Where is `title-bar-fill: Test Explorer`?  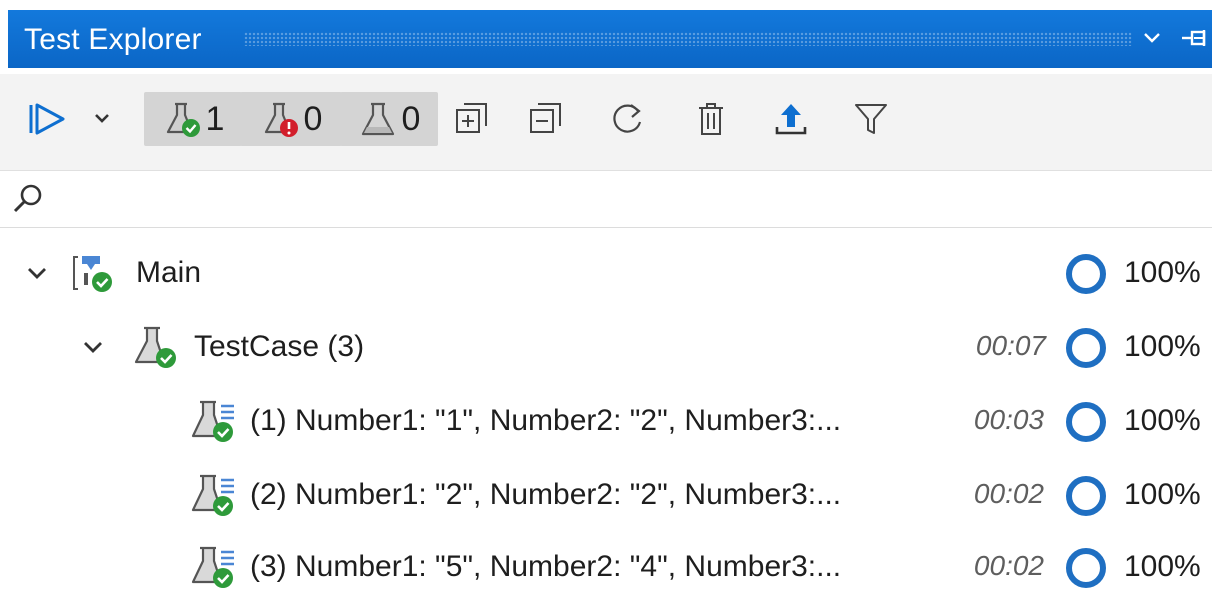
title-bar-fill: Test Explorer is located at coordinates (610, 39).